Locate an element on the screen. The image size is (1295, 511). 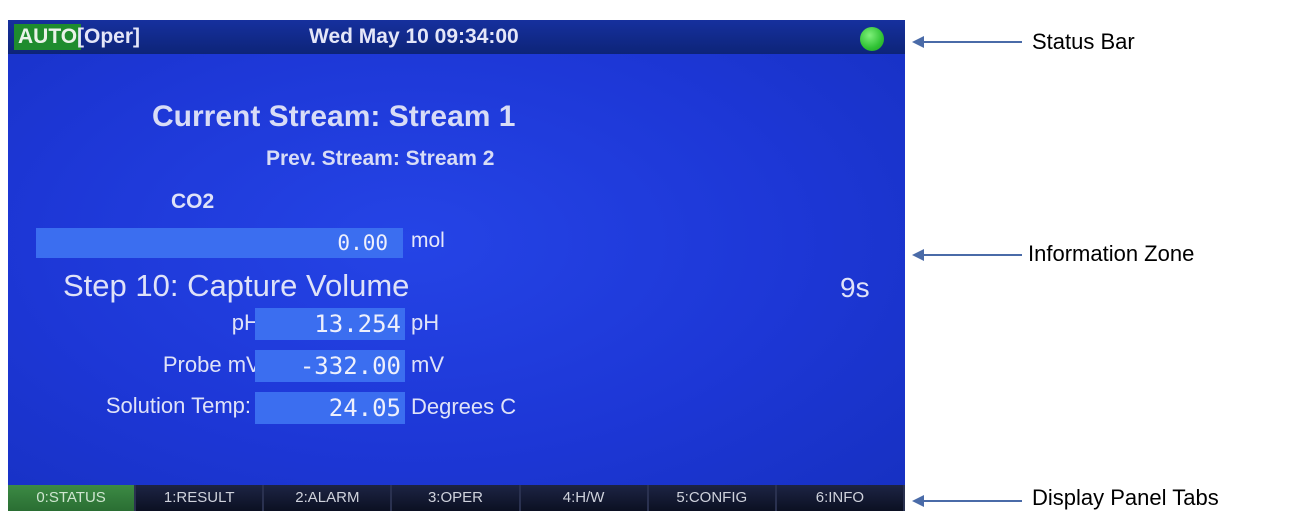
analyte-unit: mol is located at coordinates (428, 240).